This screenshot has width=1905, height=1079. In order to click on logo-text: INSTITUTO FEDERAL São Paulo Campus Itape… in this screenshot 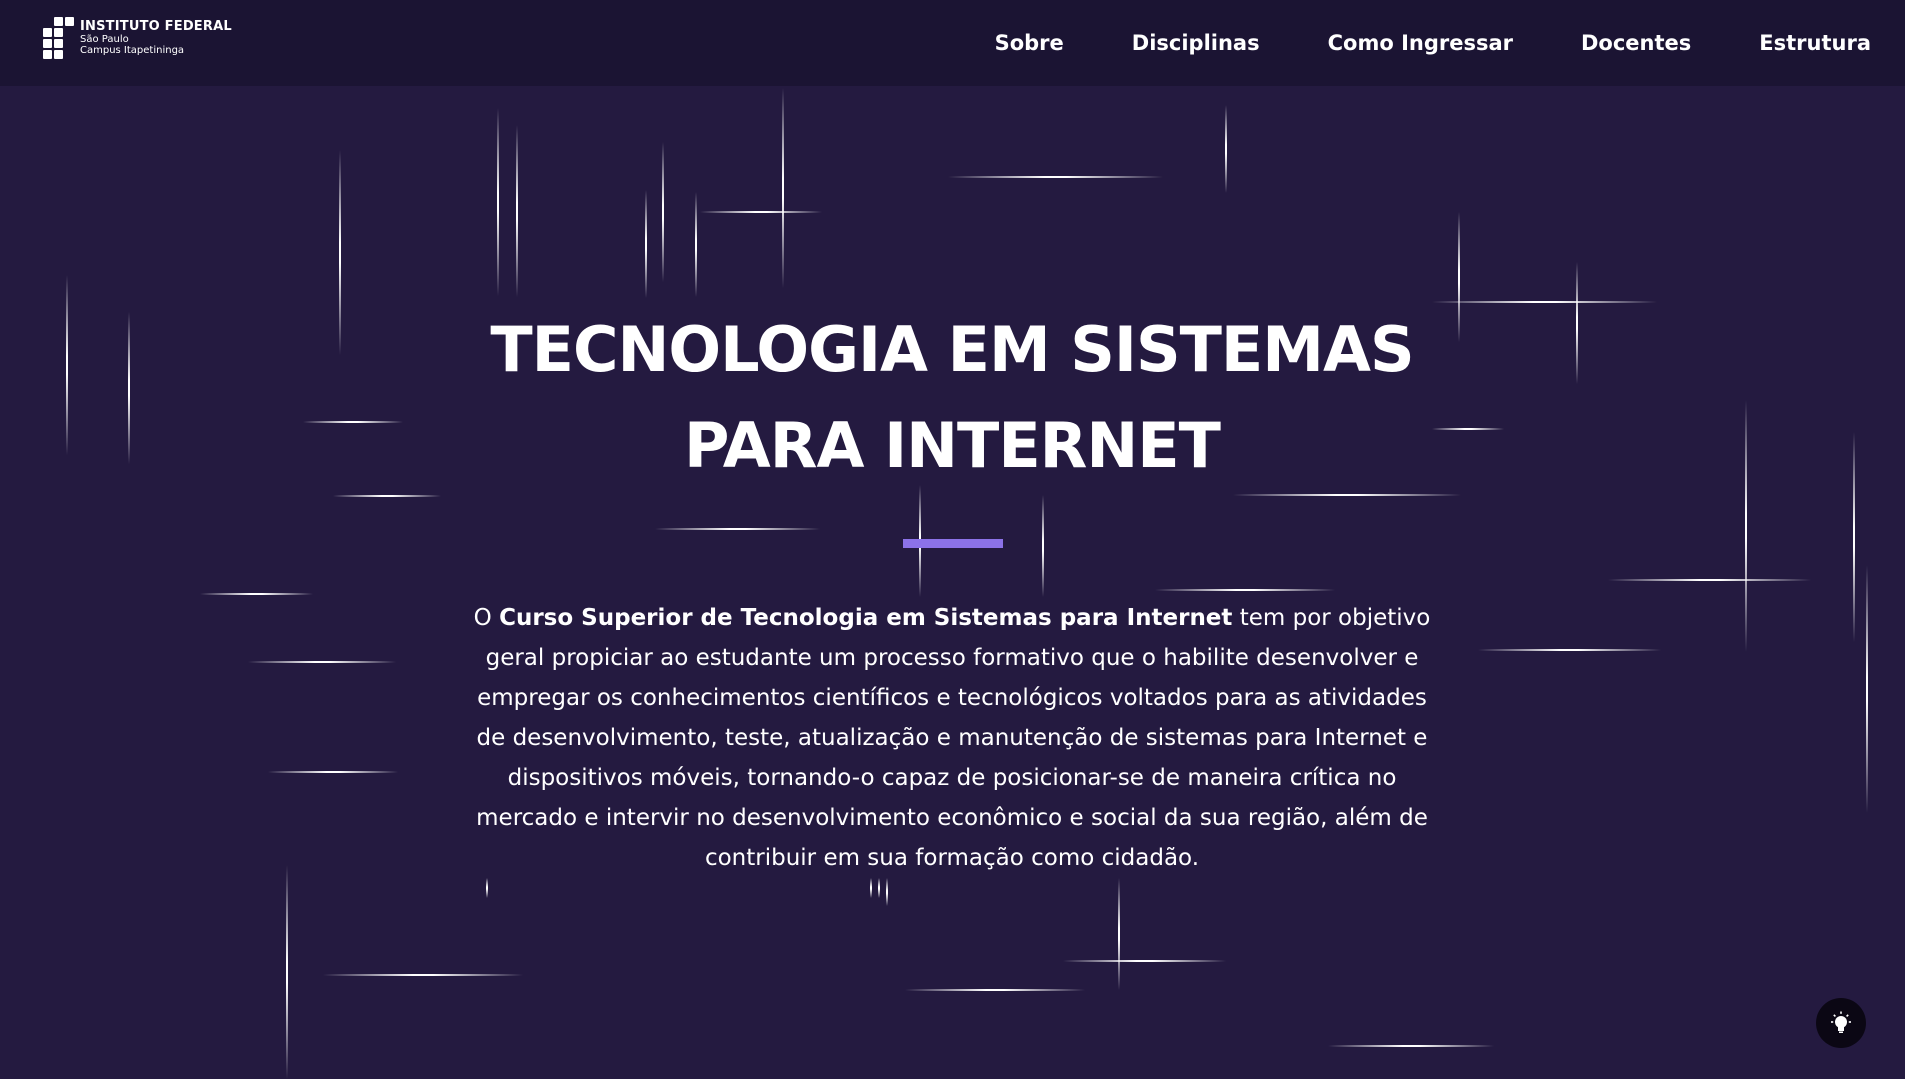, I will do `click(156, 37)`.